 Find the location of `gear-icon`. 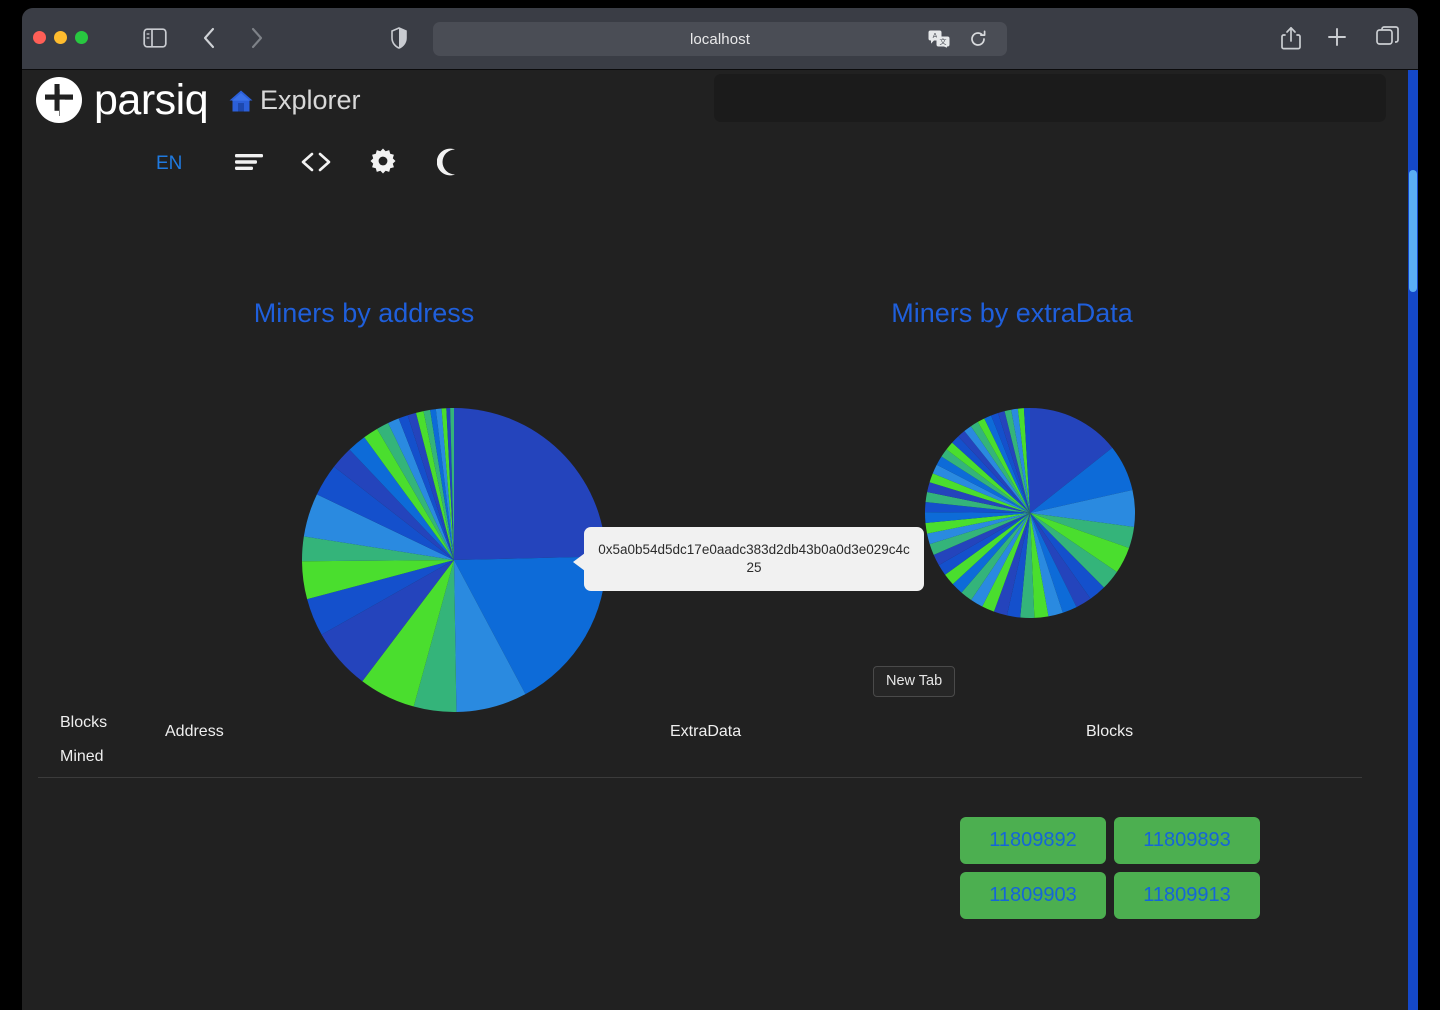

gear-icon is located at coordinates (383, 164).